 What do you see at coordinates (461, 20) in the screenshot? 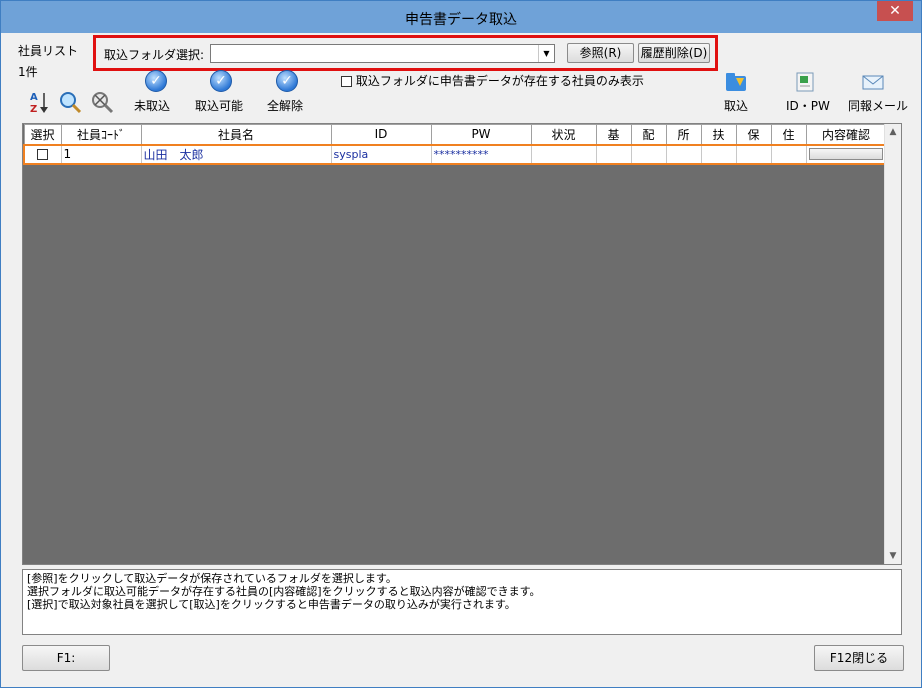
I see `window-title: 申告書データ取込` at bounding box center [461, 20].